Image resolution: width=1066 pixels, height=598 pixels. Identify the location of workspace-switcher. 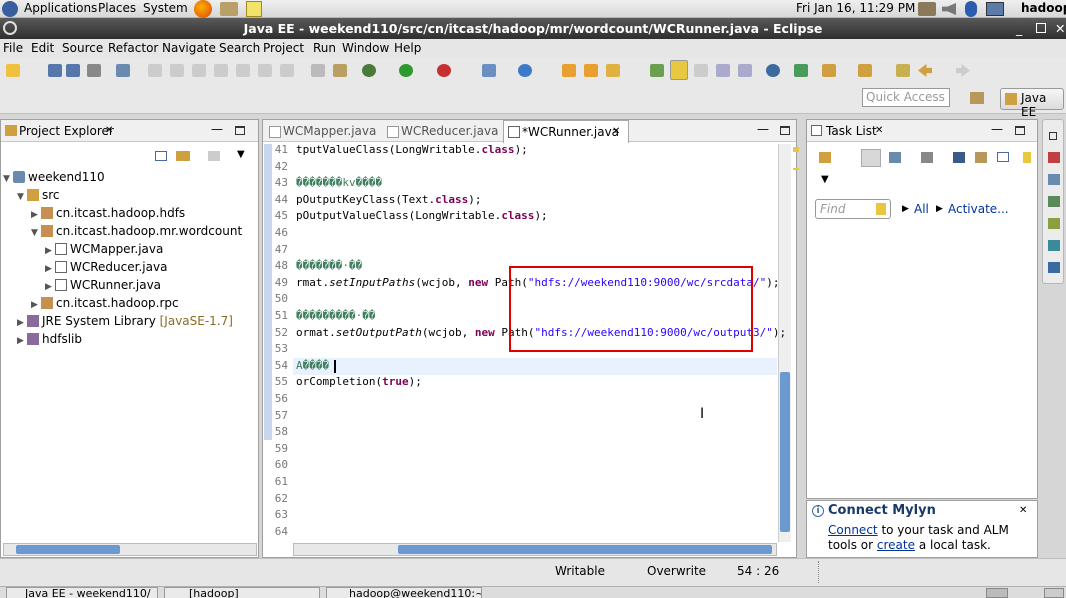
(1054, 593).